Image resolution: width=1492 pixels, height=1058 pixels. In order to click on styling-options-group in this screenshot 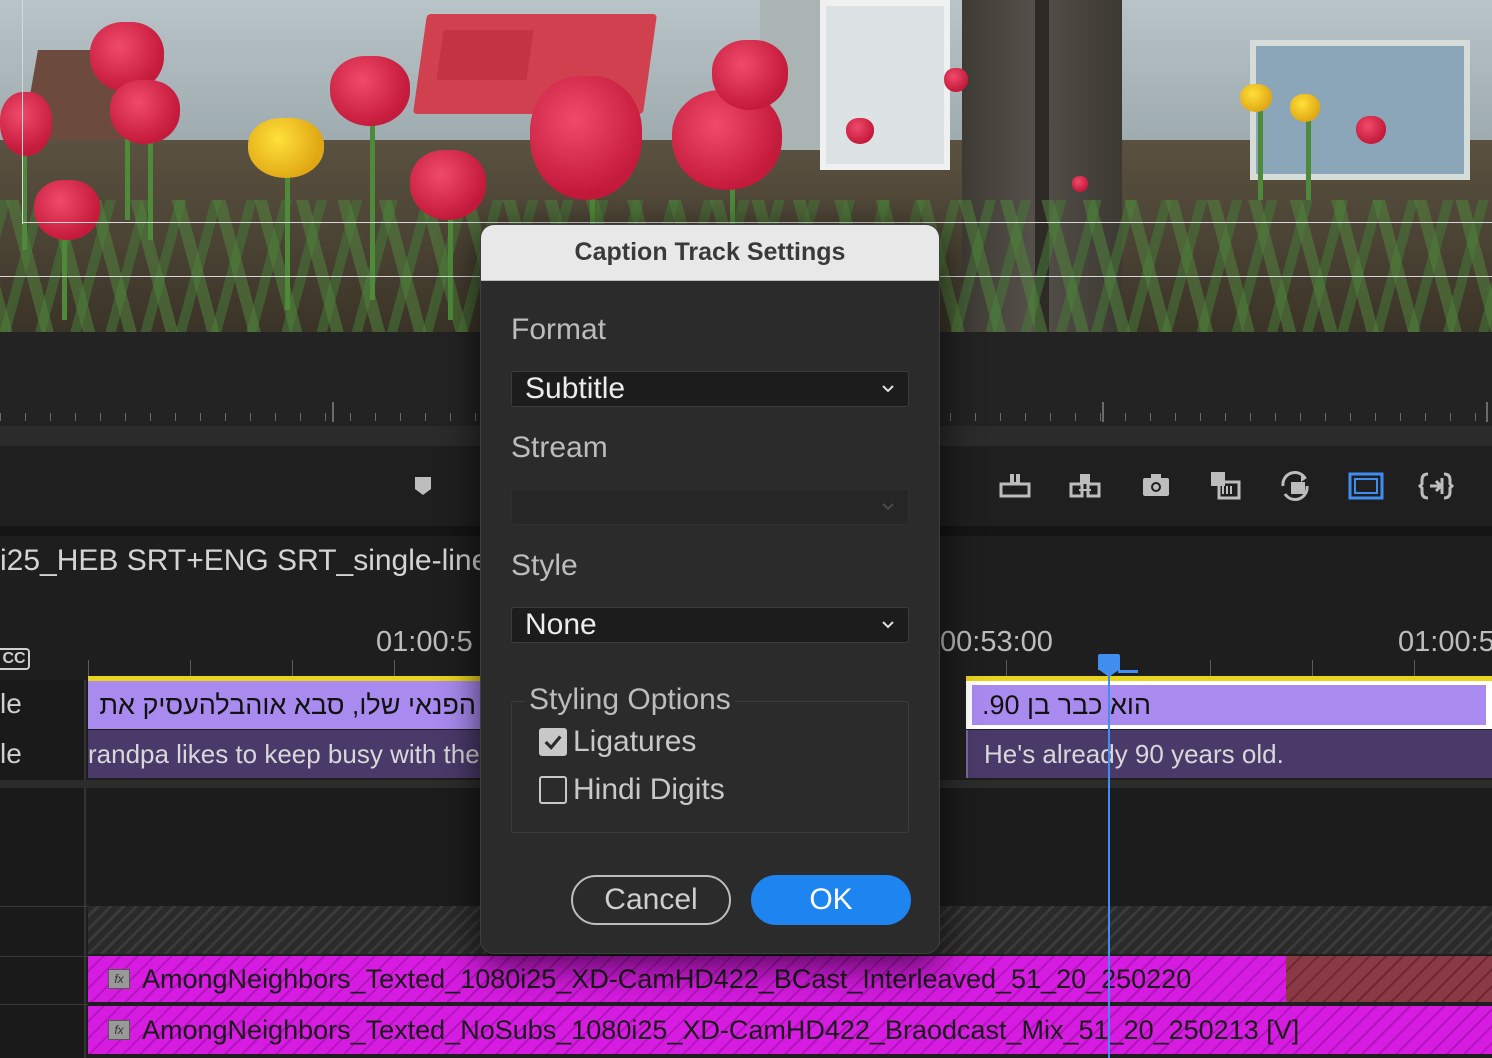, I will do `click(710, 767)`.